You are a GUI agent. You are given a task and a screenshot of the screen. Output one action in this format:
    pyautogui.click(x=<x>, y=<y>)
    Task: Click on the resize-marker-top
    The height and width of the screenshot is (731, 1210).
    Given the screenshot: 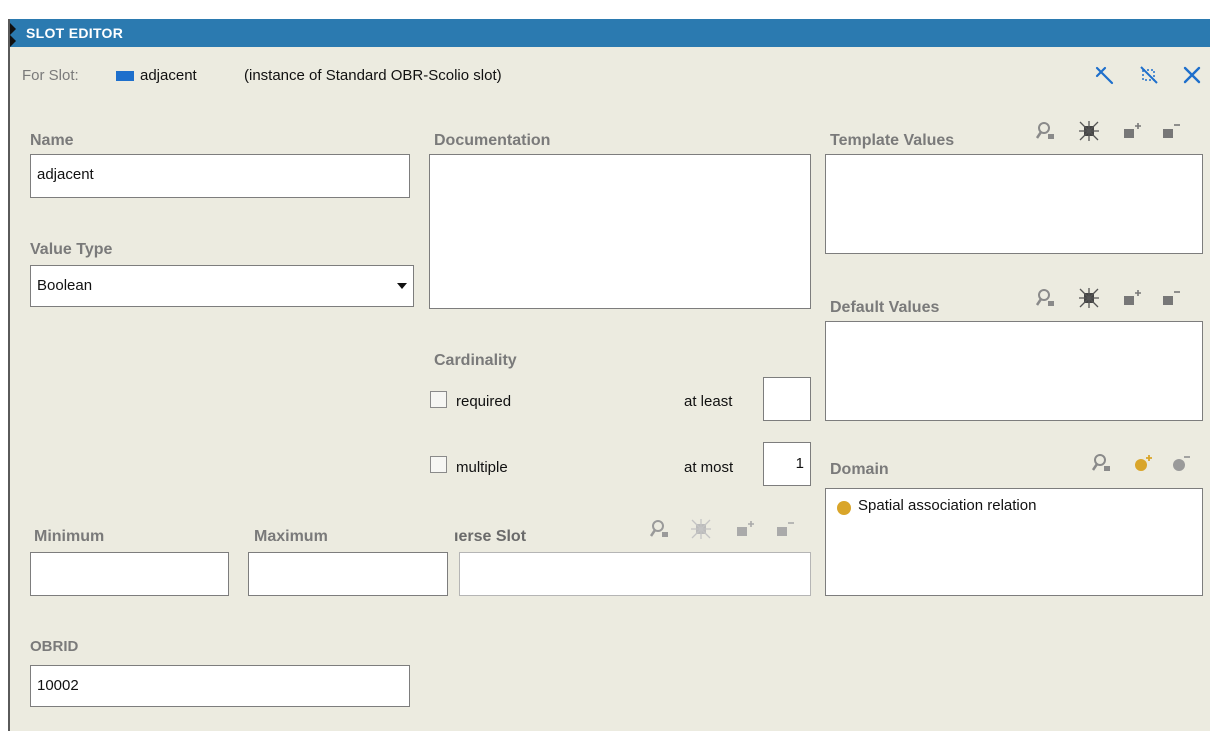 What is the action you would take?
    pyautogui.click(x=13, y=29)
    